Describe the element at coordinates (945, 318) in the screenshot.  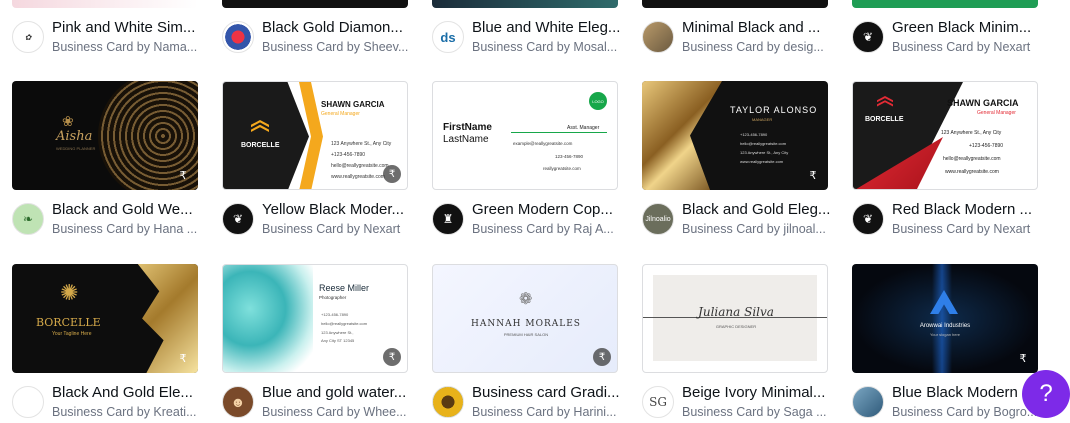
I see `card-thumbnail: Arowwai Industries Your slogan here ₹` at that location.